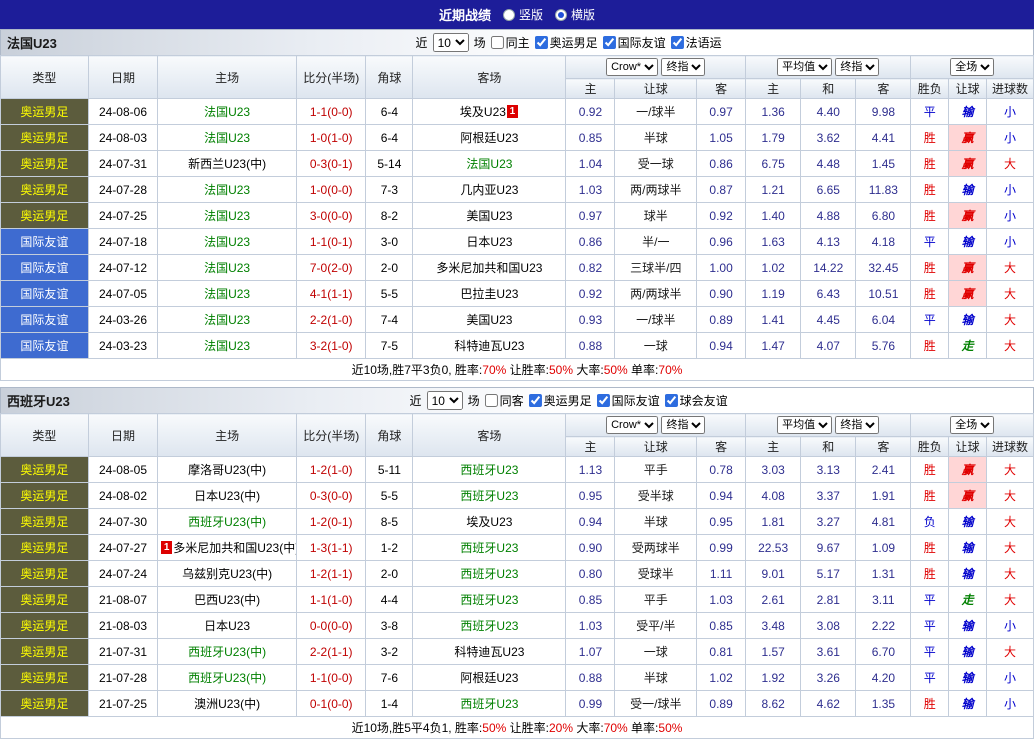 The height and width of the screenshot is (739, 1034). I want to click on match-date: 24-07-31, so click(123, 163).